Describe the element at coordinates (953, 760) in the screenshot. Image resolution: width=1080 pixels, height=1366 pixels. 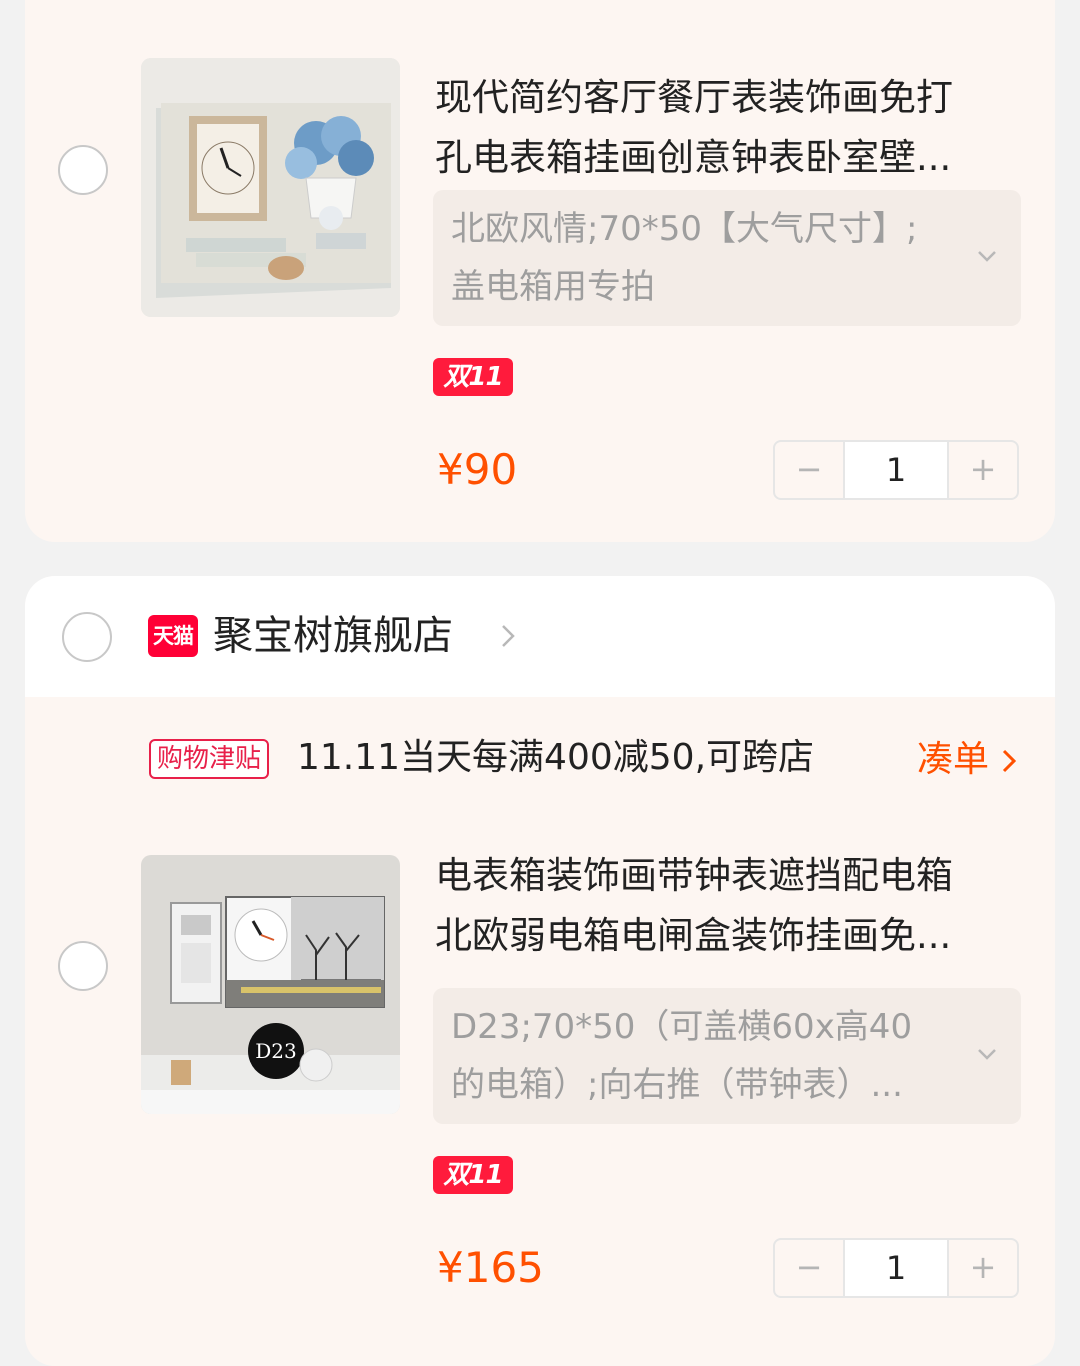
I see `add-on-items-link: 凑单` at that location.